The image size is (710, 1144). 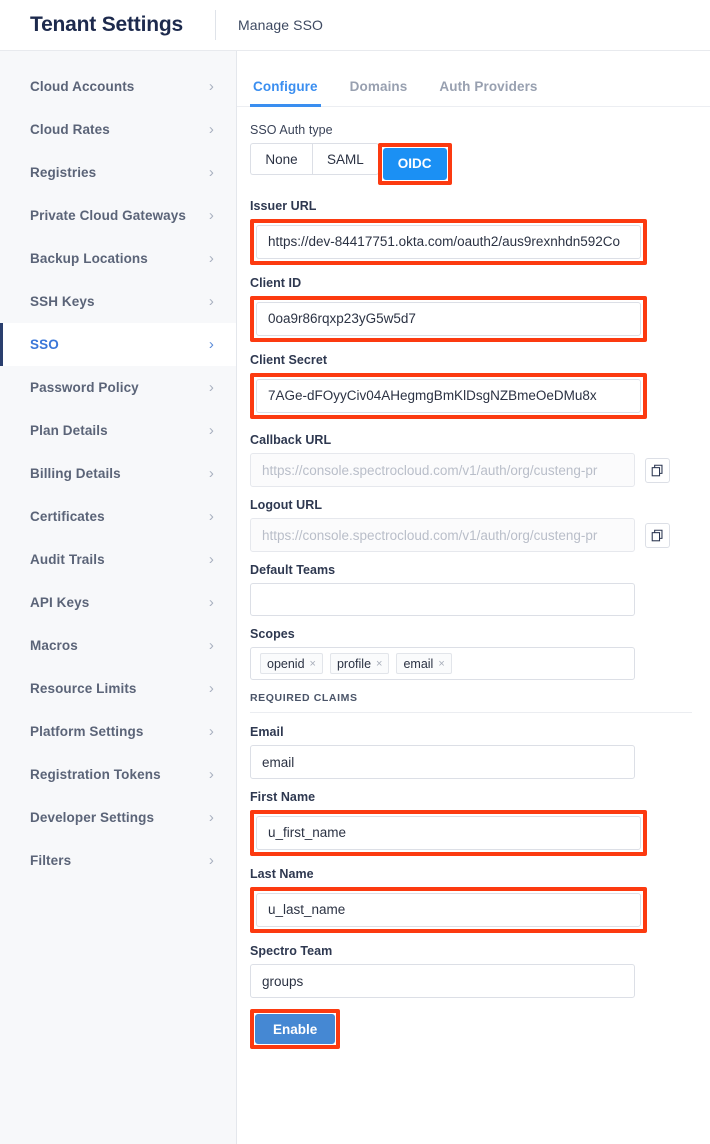 I want to click on sidebar-item-password-policy: Password Policy ›, so click(x=118, y=387).